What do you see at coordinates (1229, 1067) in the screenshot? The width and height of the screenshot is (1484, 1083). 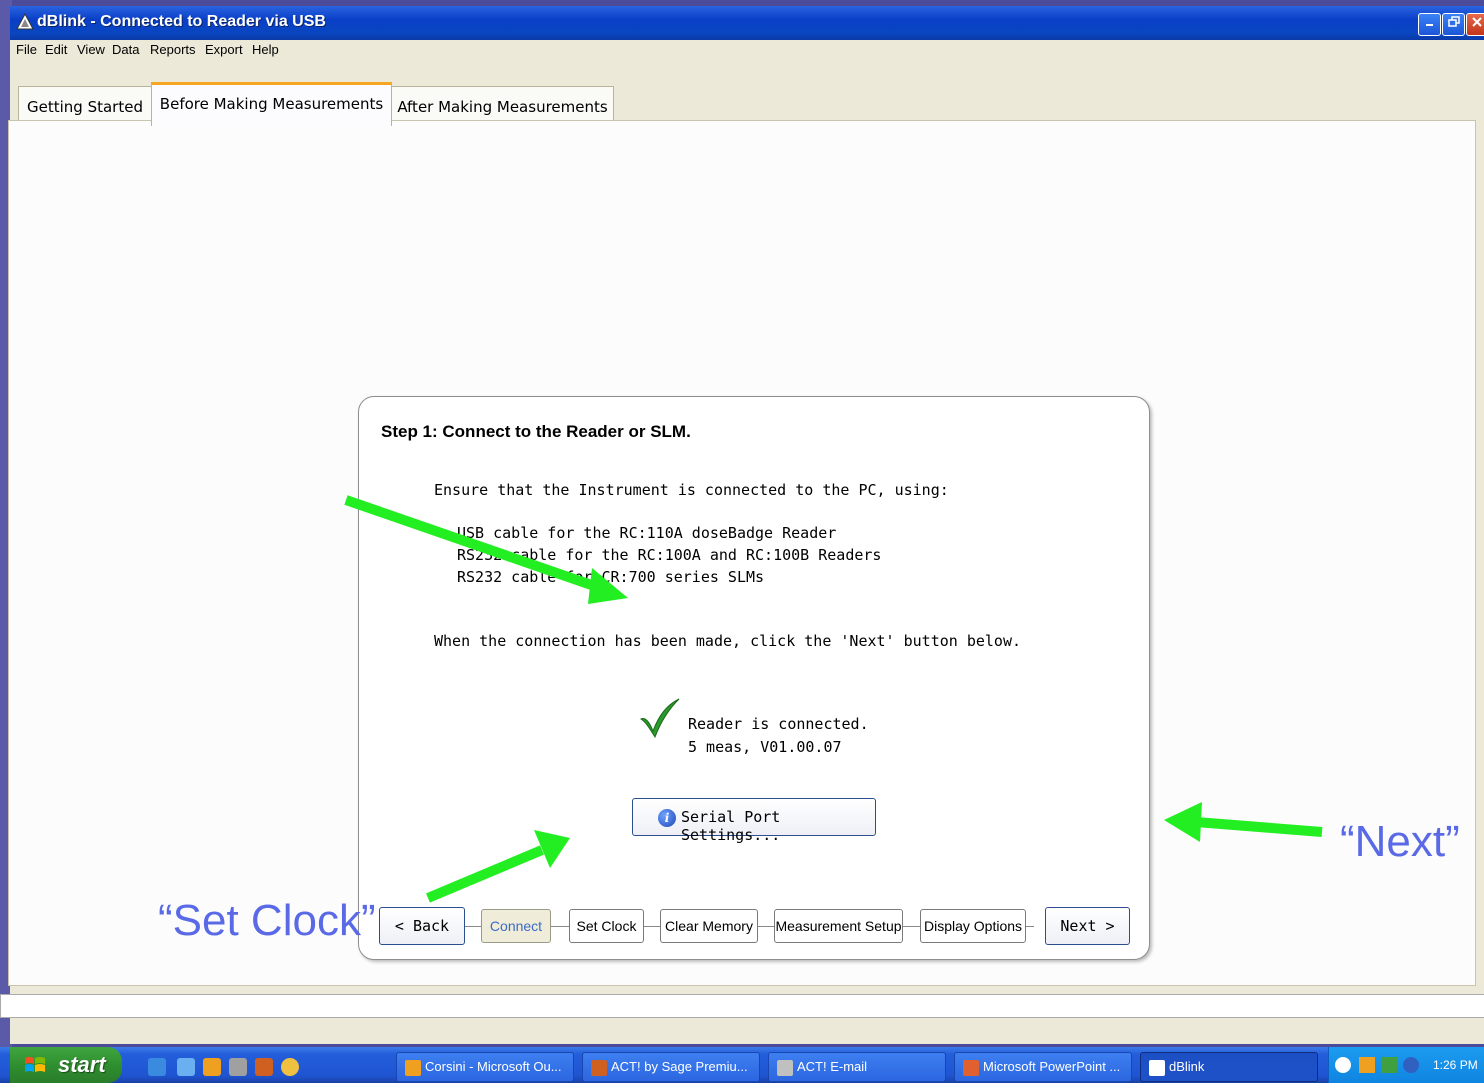 I see `taskbar-item-dblink: dBlink` at bounding box center [1229, 1067].